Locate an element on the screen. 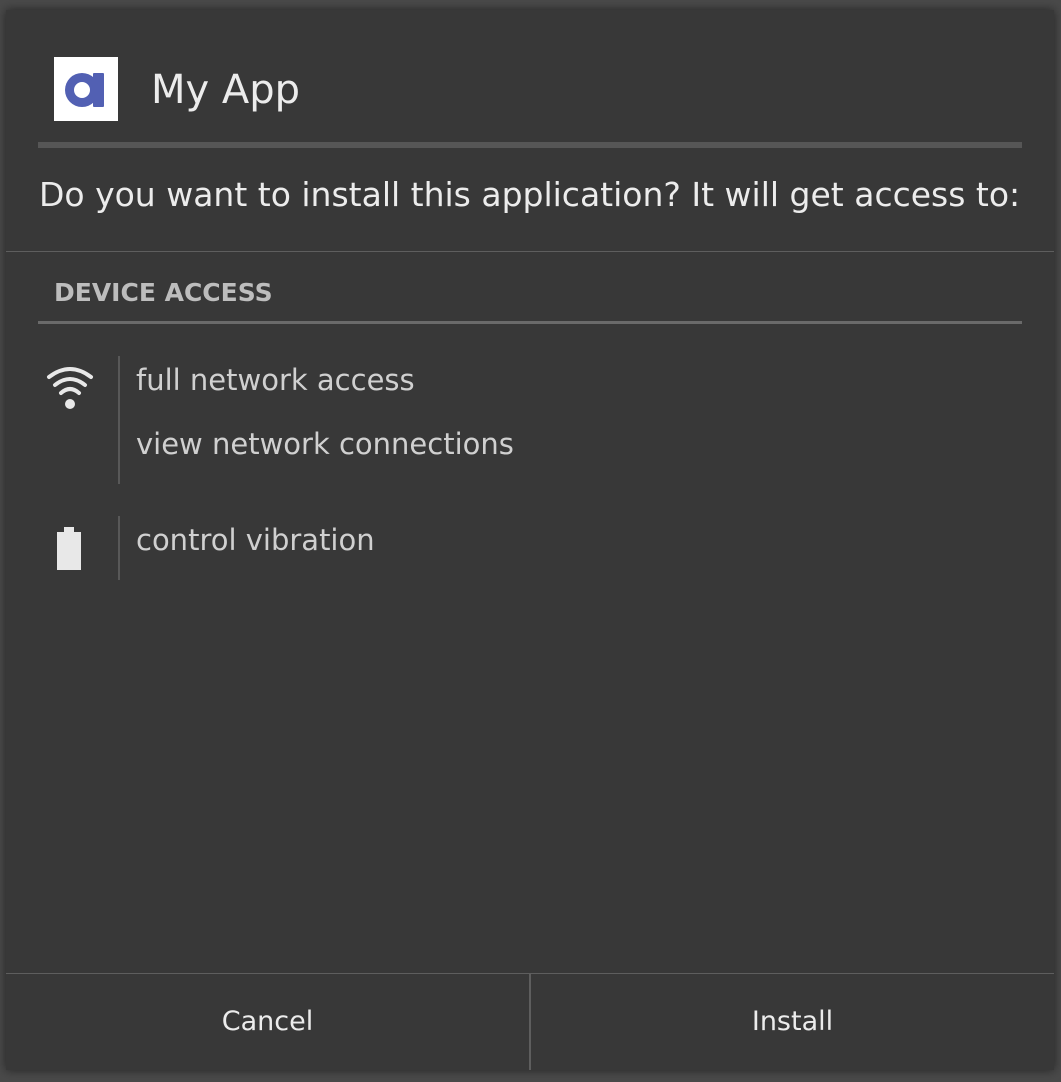 The height and width of the screenshot is (1082, 1061). app-icon is located at coordinates (86, 89).